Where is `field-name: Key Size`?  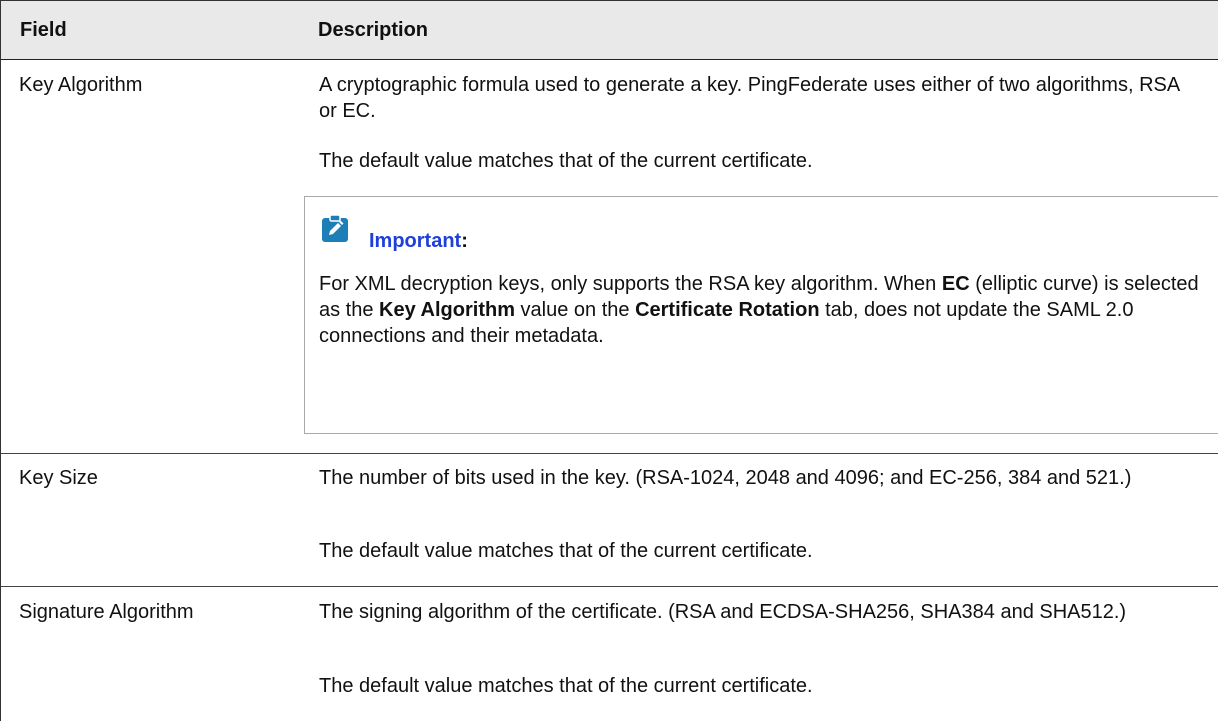 field-name: Key Size is located at coordinates (58, 478).